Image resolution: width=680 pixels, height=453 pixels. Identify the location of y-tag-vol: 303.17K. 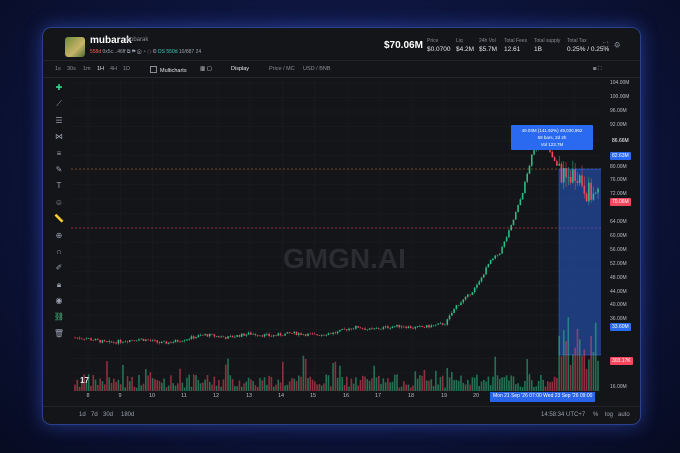
(621, 361).